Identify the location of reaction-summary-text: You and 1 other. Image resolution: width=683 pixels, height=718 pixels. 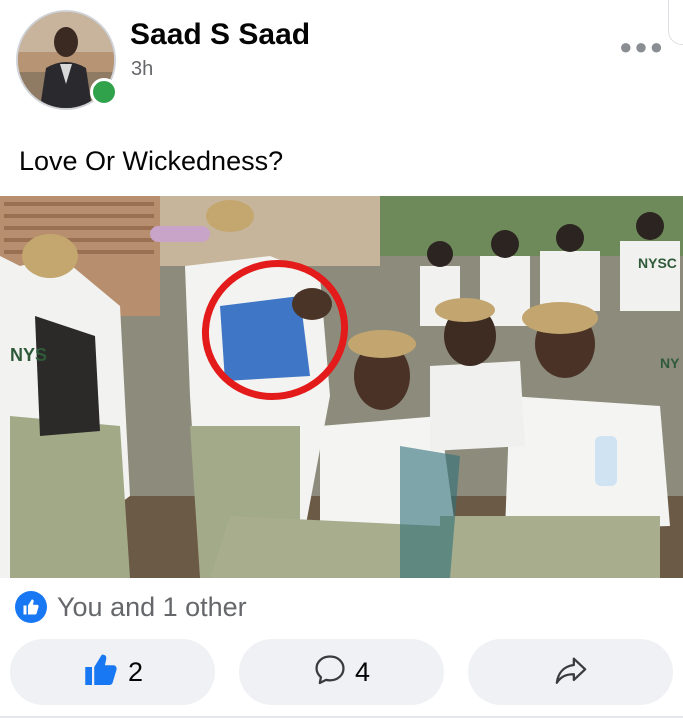
(152, 606).